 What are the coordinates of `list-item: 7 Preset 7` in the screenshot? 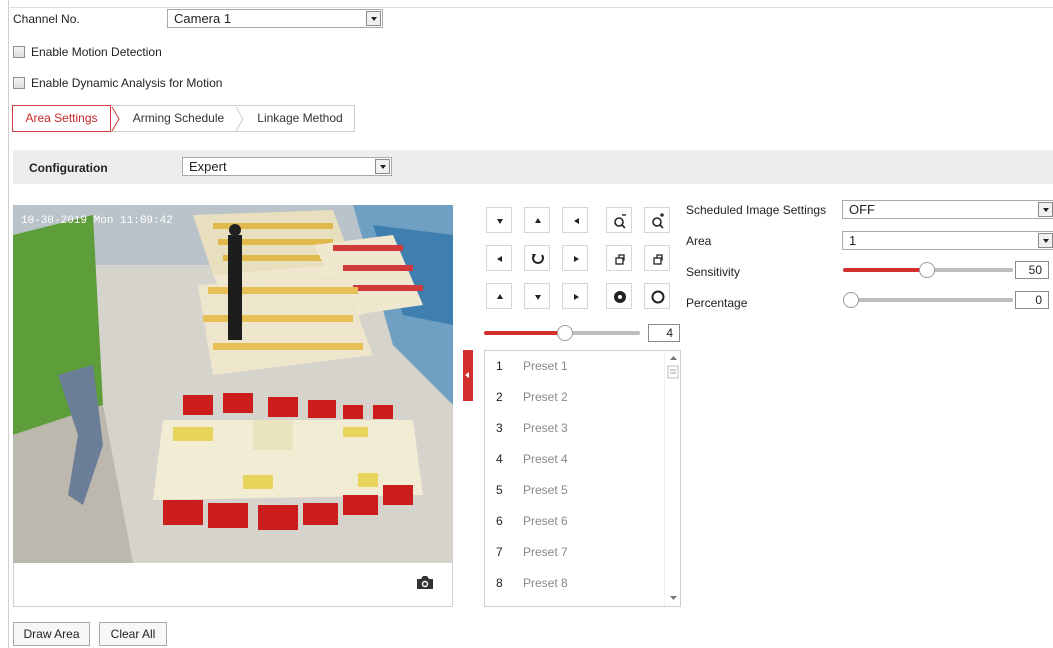 It's located at (575, 552).